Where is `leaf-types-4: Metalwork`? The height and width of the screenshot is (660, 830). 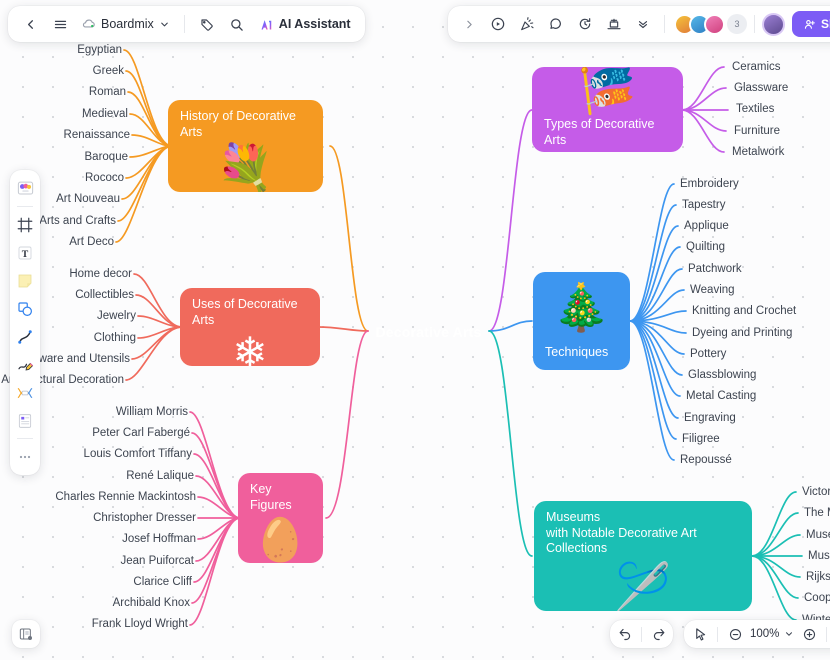 leaf-types-4: Metalwork is located at coordinates (758, 152).